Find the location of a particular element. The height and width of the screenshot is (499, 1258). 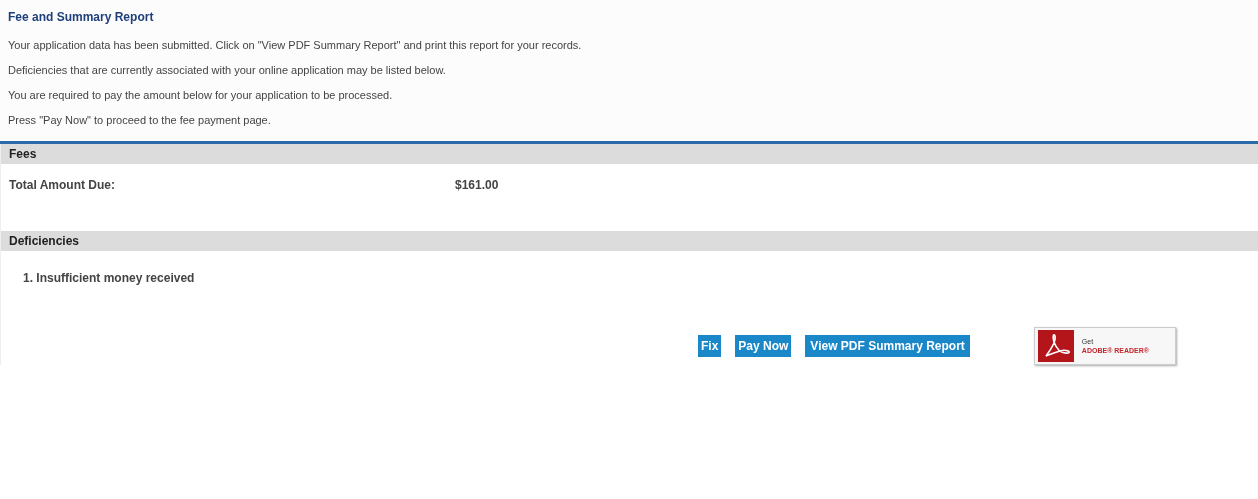

fee-amount: $161.00 is located at coordinates (477, 186).